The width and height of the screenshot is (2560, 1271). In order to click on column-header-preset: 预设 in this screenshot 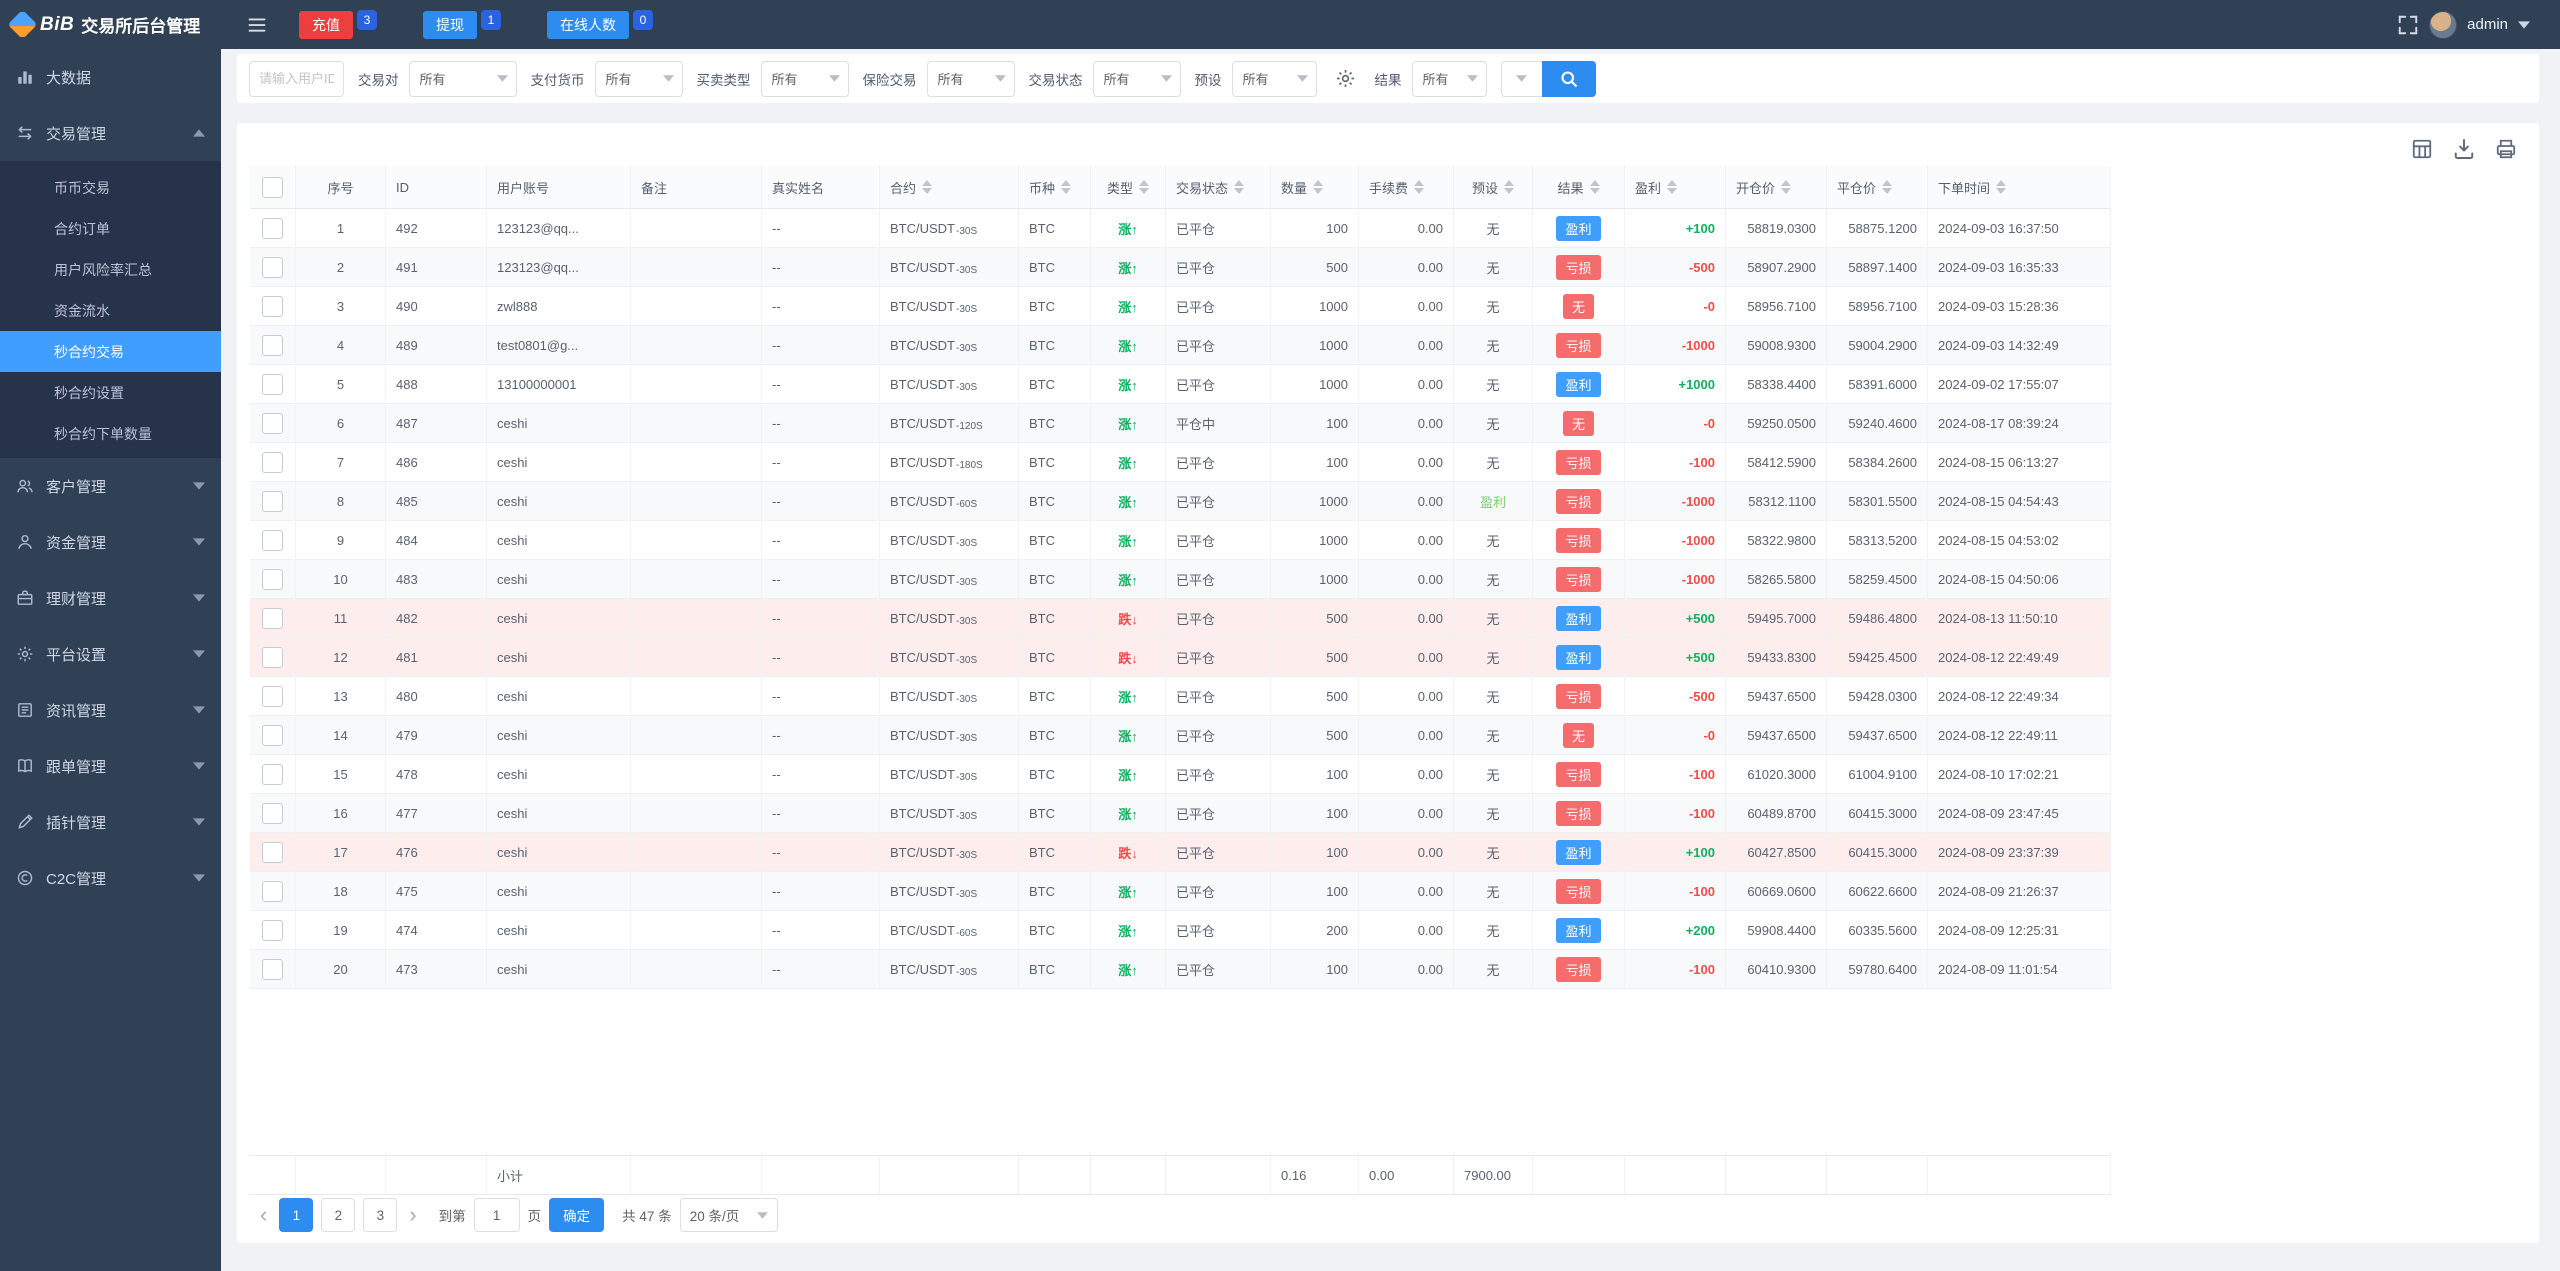, I will do `click(1493, 187)`.